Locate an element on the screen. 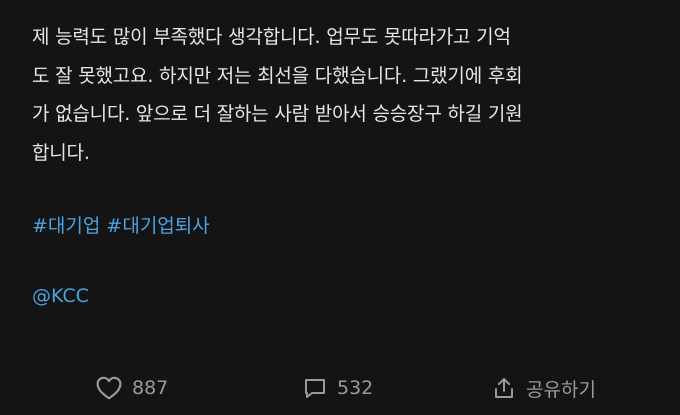 This screenshot has height=415, width=680. like-button: 887 is located at coordinates (132, 388).